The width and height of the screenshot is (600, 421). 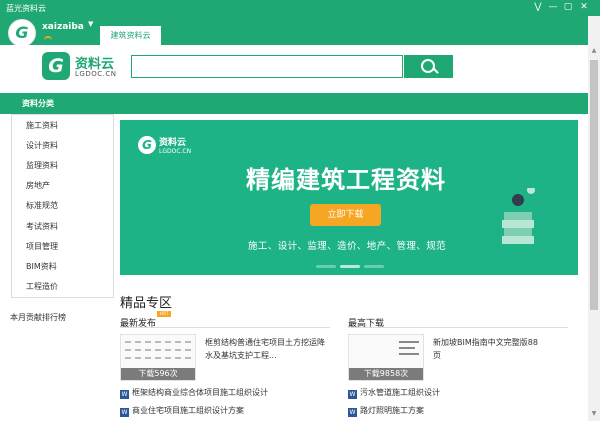 I want to click on list-item: W 污水管道施工组织设计, so click(x=394, y=393).